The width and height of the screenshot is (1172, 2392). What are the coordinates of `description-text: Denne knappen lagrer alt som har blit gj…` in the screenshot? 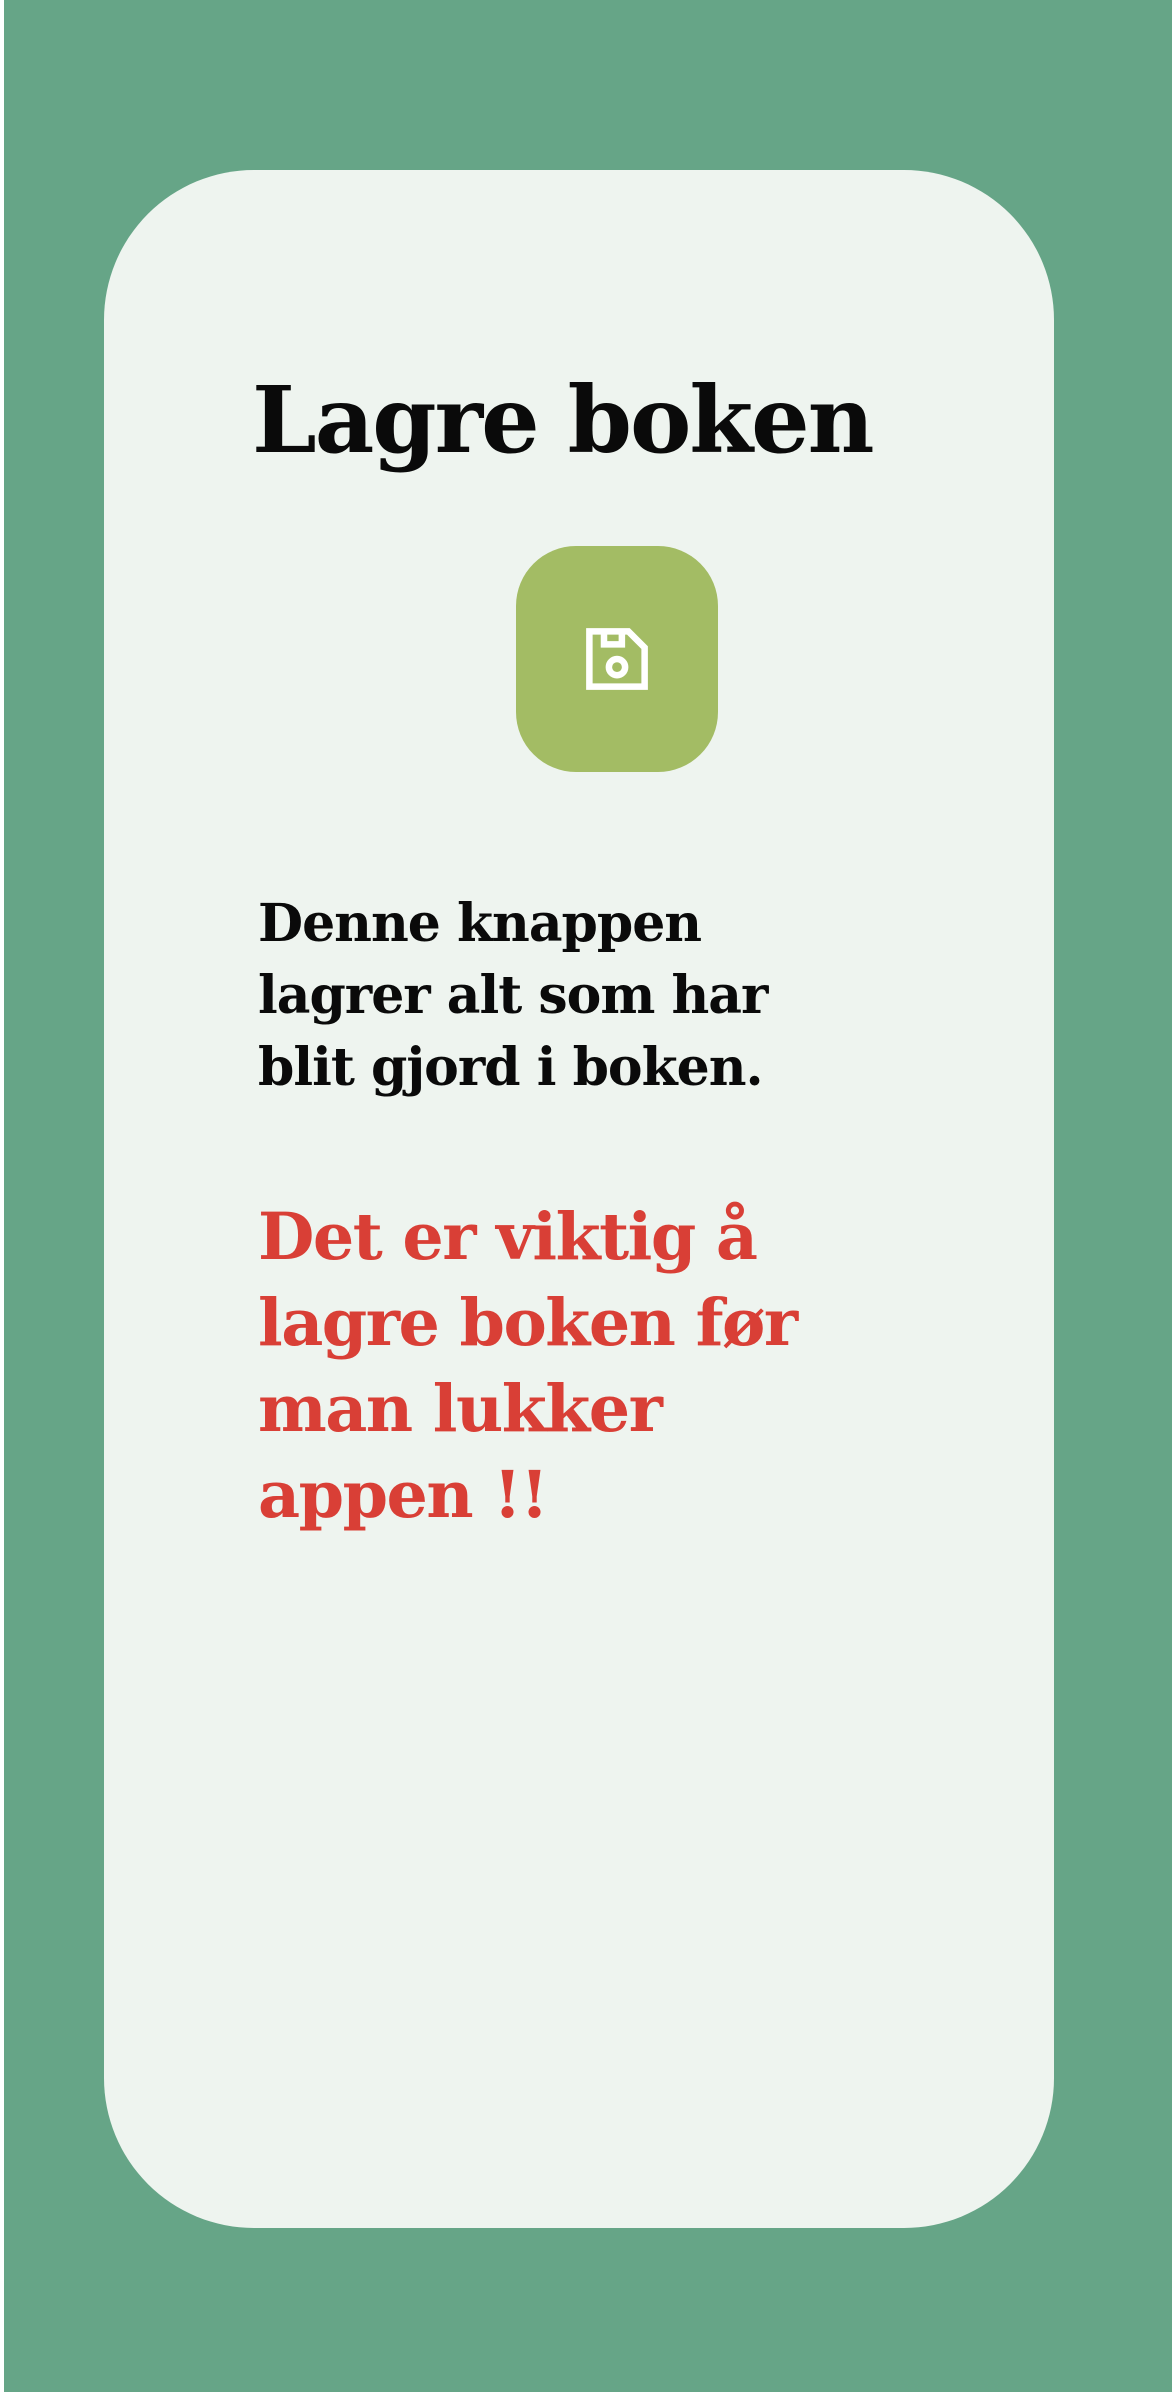 It's located at (608, 996).